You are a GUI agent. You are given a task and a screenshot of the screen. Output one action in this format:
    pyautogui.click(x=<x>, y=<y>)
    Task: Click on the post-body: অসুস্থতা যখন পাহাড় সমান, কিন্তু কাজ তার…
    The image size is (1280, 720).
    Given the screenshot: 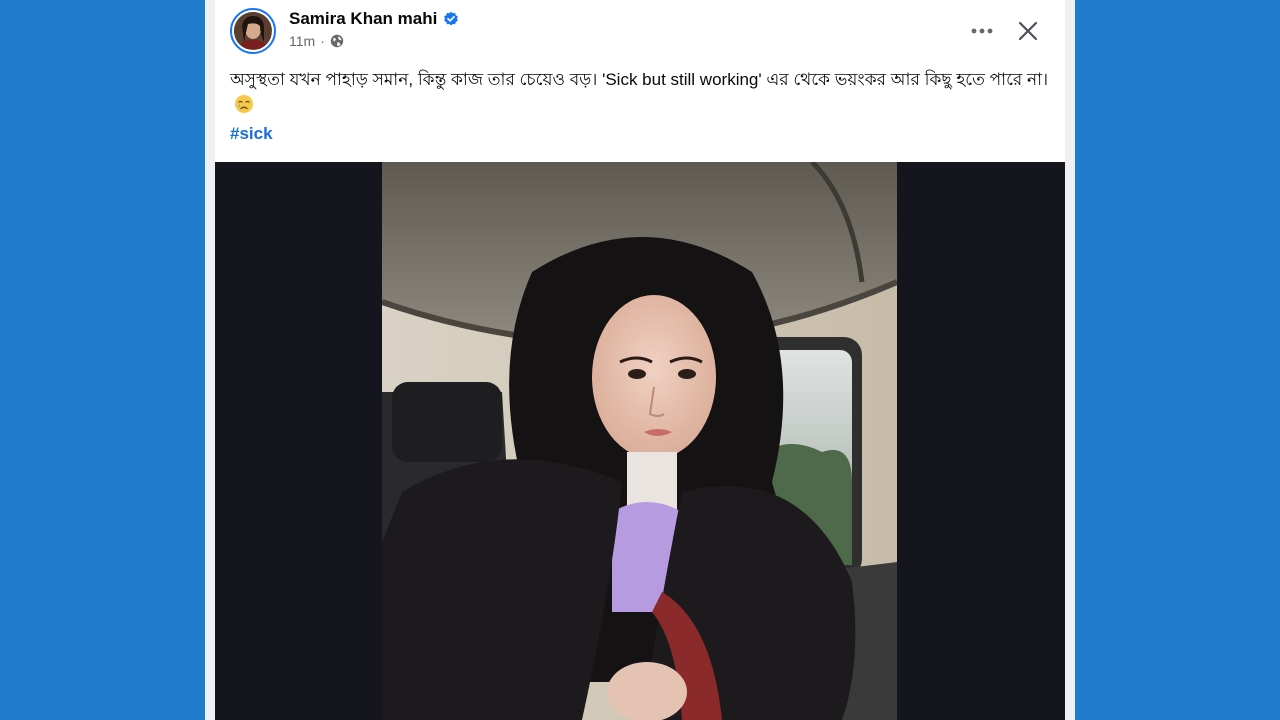 What is the action you would take?
    pyautogui.click(x=640, y=92)
    